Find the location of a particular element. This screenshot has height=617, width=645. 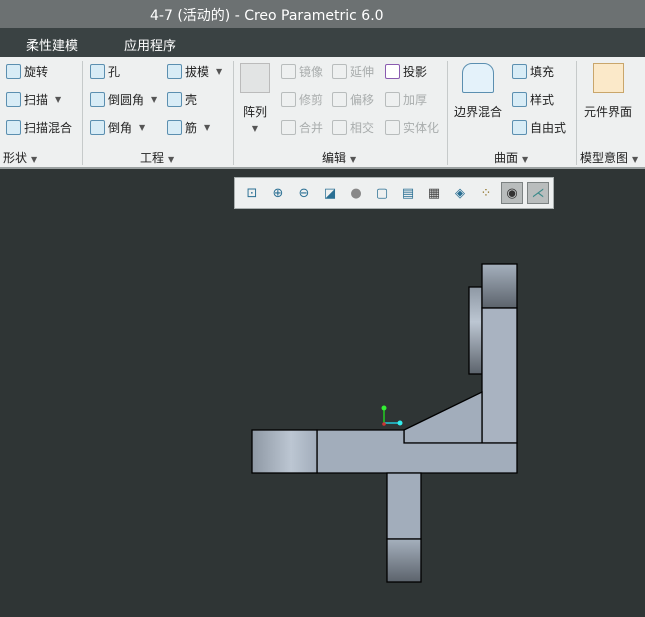

shell-icon is located at coordinates (174, 99).